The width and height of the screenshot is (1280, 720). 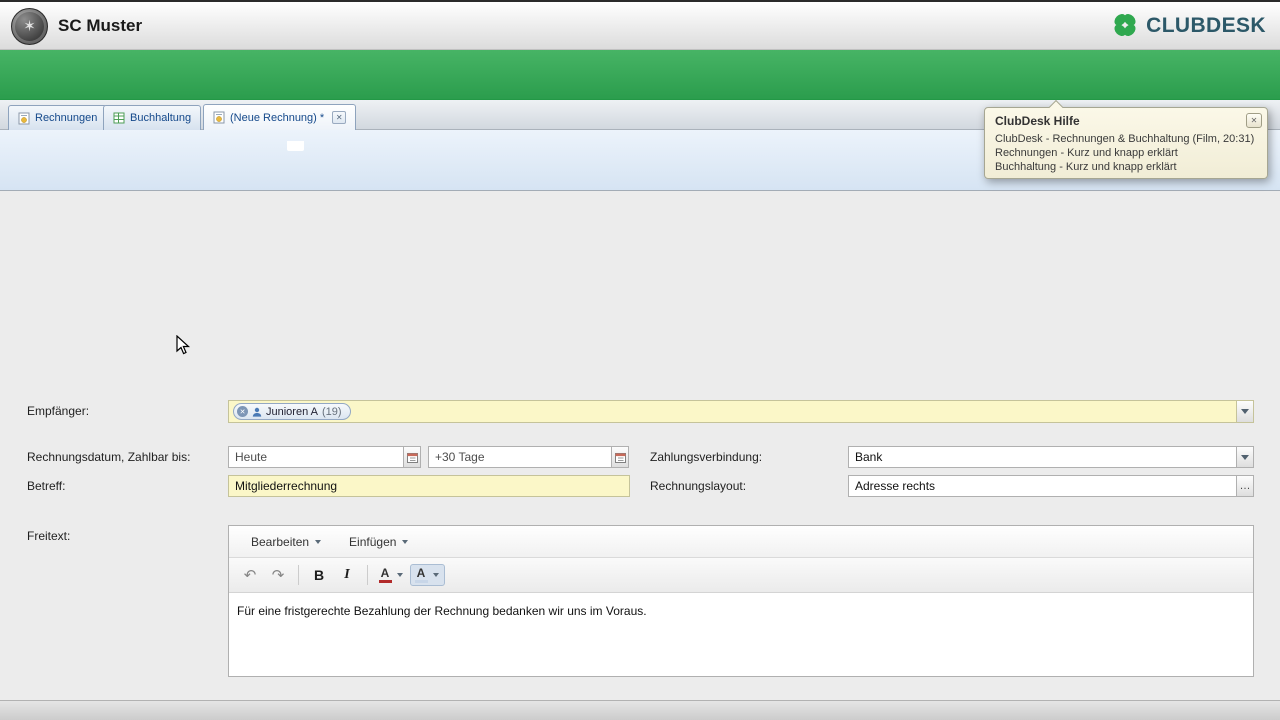 What do you see at coordinates (741, 575) in the screenshot?
I see `editor-toolbar: ↶ ↷ B I A A` at bounding box center [741, 575].